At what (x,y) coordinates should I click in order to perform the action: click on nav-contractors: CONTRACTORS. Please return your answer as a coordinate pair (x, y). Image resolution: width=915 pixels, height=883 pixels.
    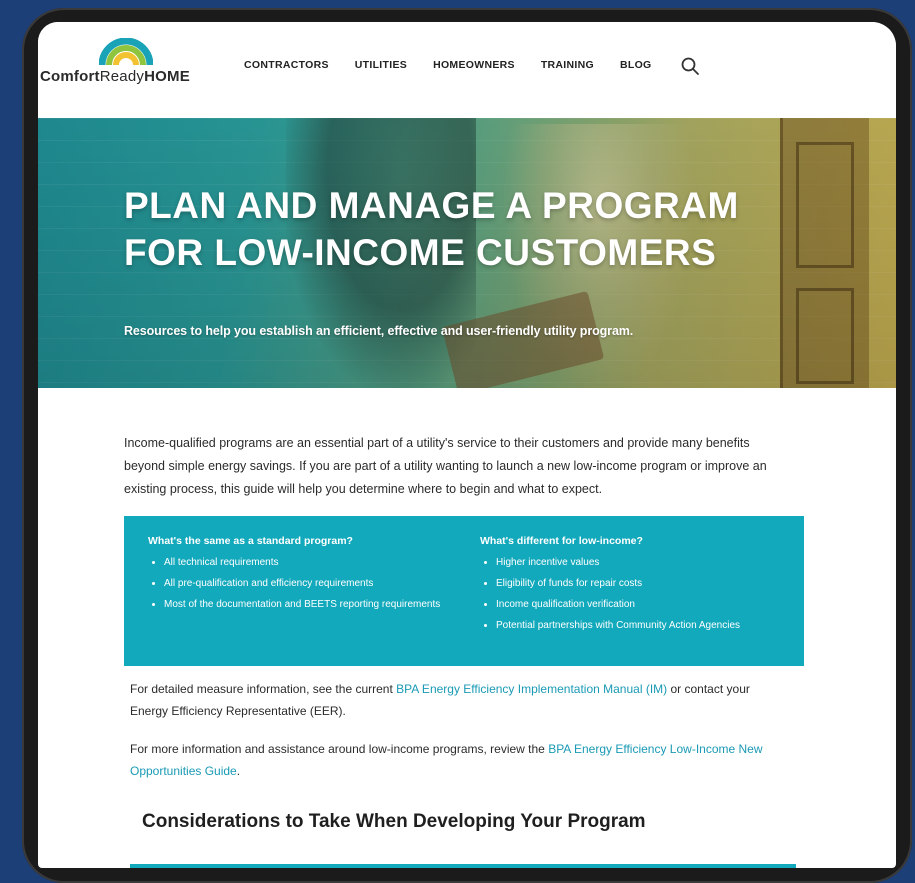
    Looking at the image, I should click on (286, 65).